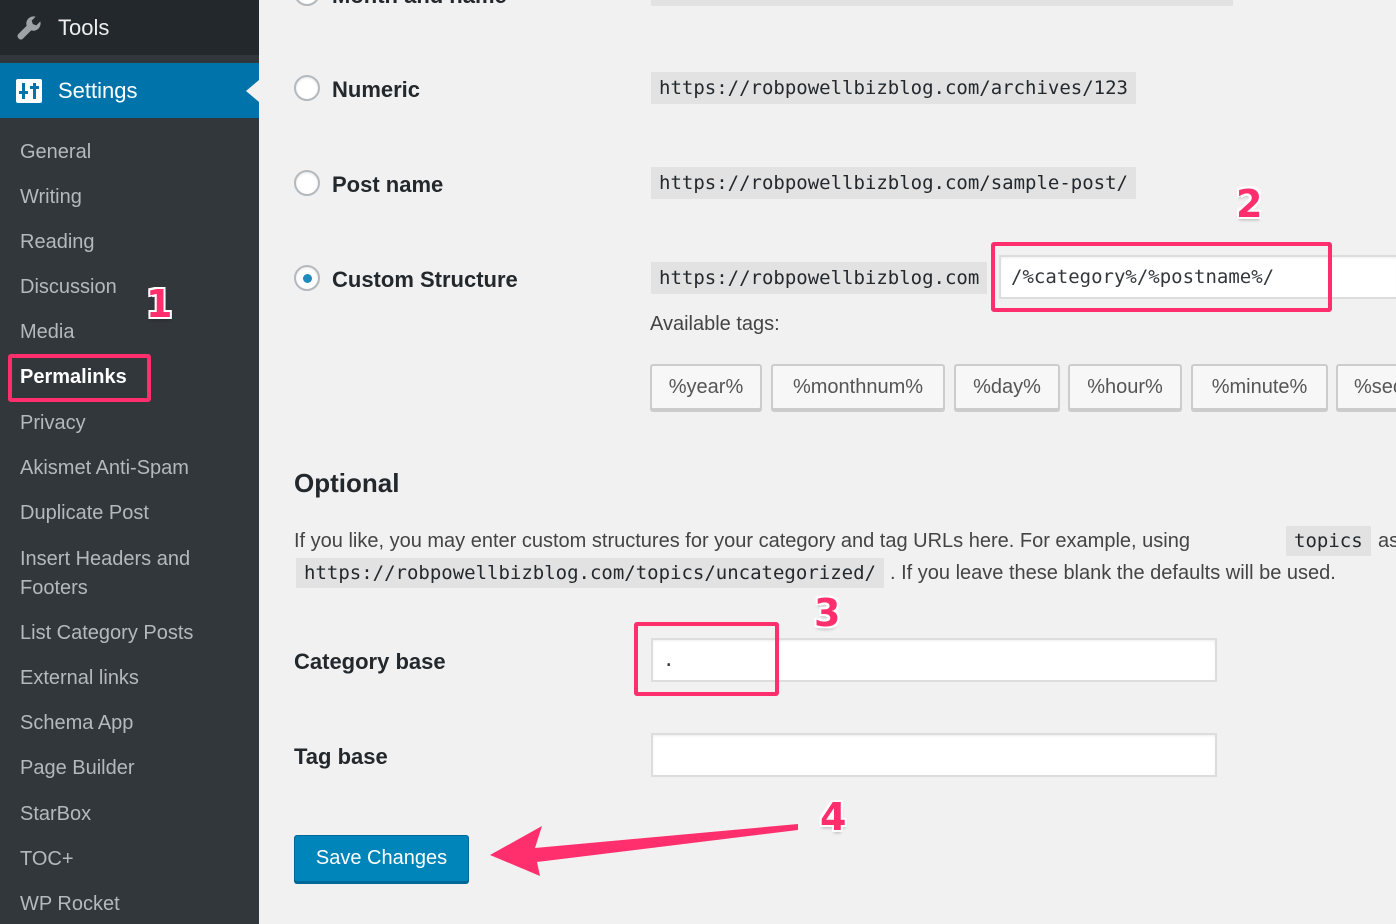  Describe the element at coordinates (1366, 387) in the screenshot. I see `tag-button-second: %second%` at that location.